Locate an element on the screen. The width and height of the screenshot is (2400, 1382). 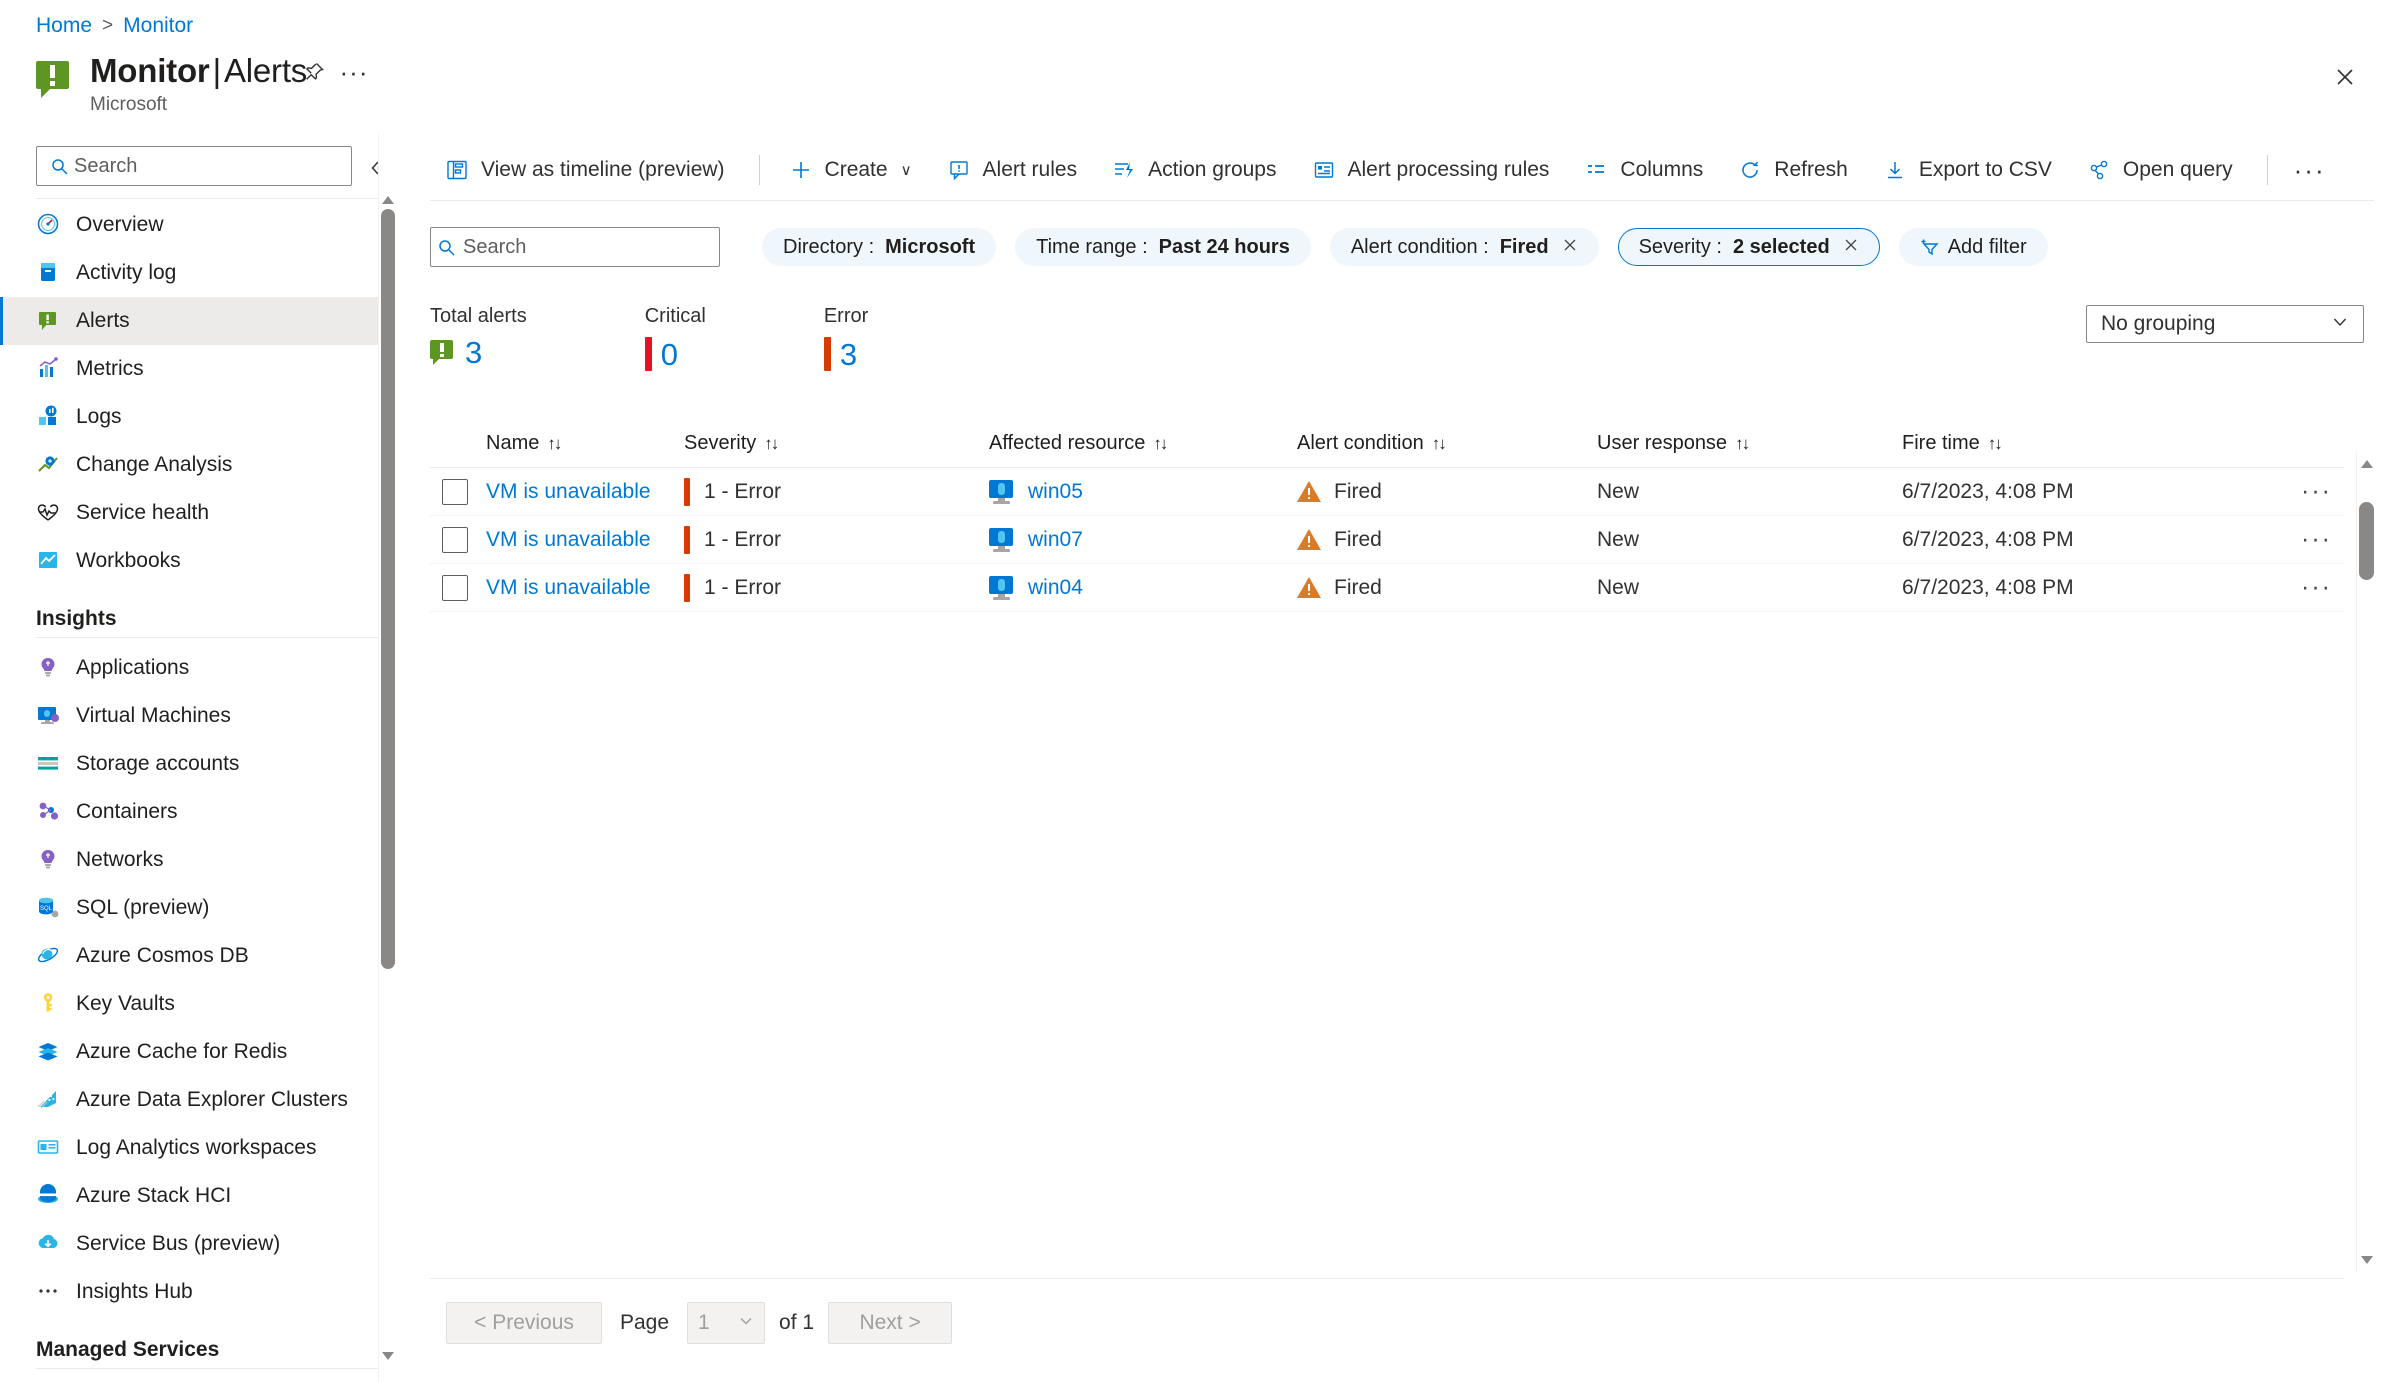
create-button: Create ∨ is located at coordinates (850, 170).